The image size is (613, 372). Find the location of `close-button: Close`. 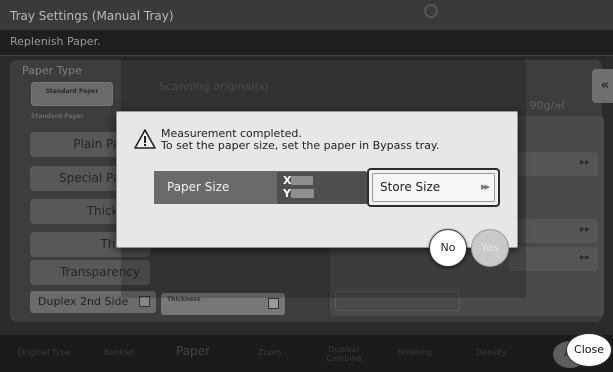

close-button: Close is located at coordinates (589, 350).